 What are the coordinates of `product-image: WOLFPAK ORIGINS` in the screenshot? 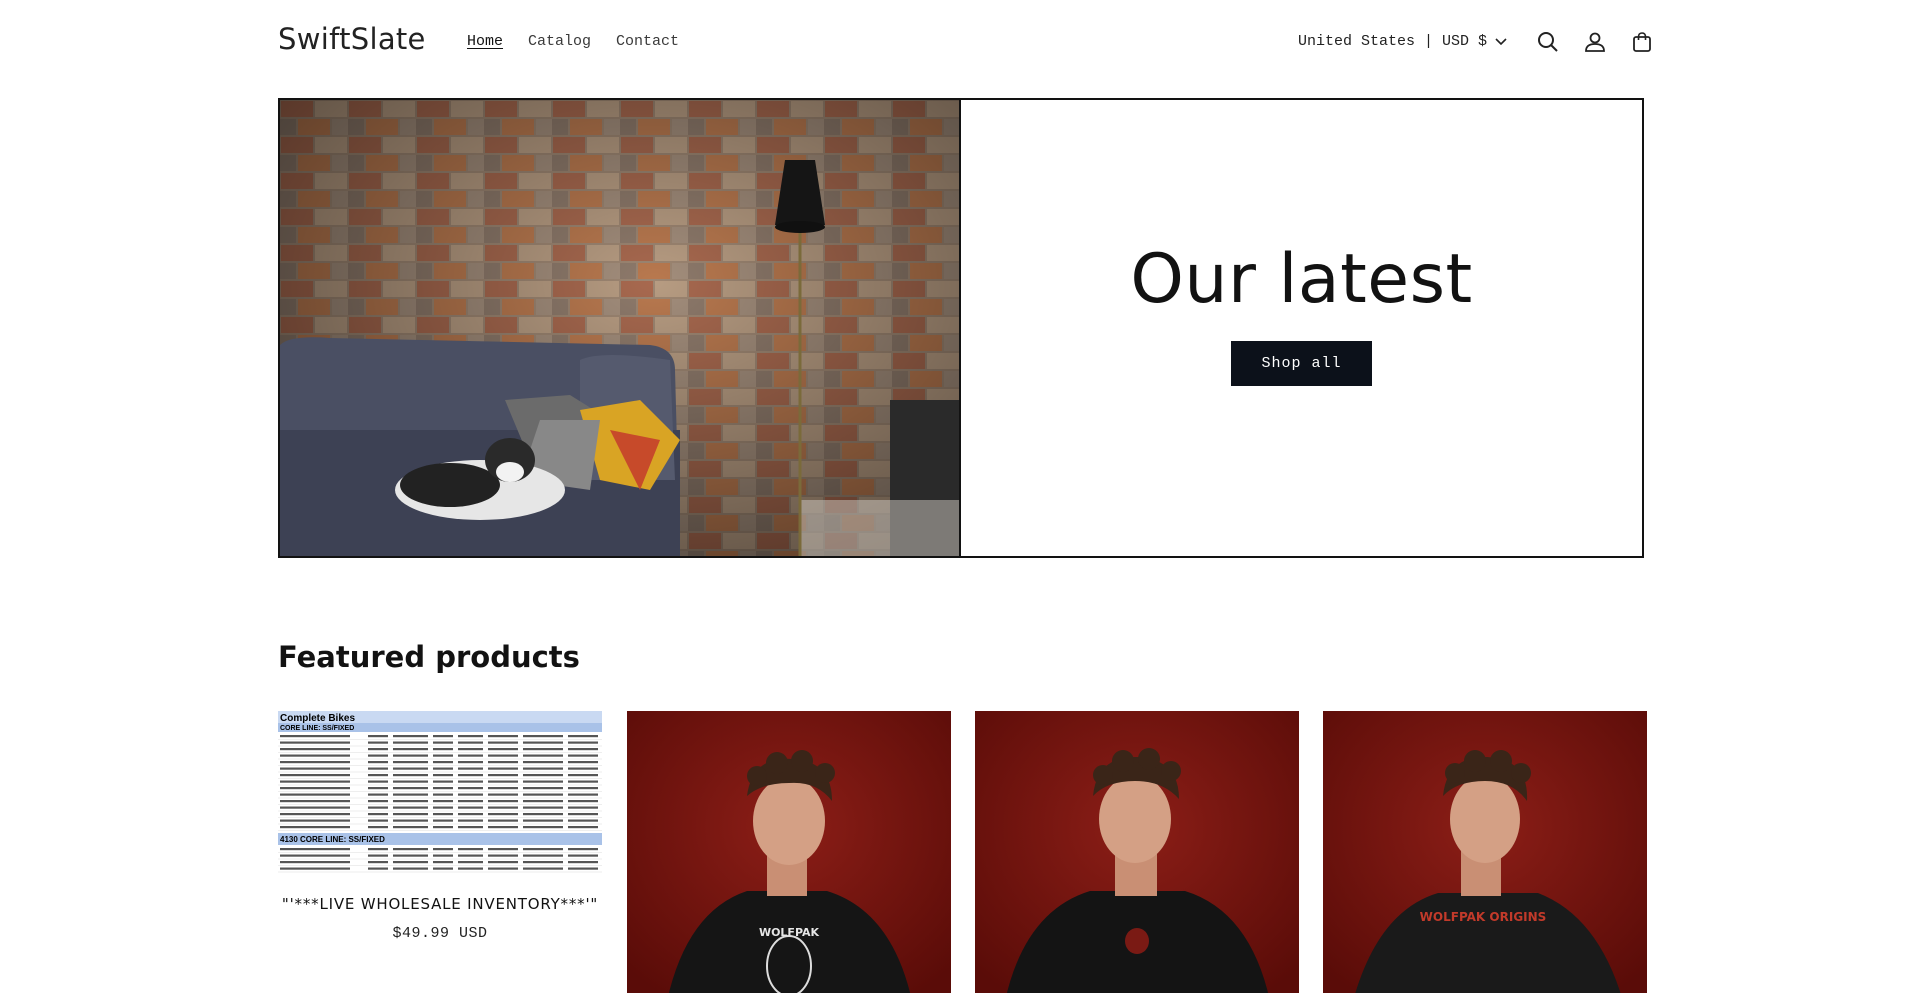 It's located at (1485, 852).